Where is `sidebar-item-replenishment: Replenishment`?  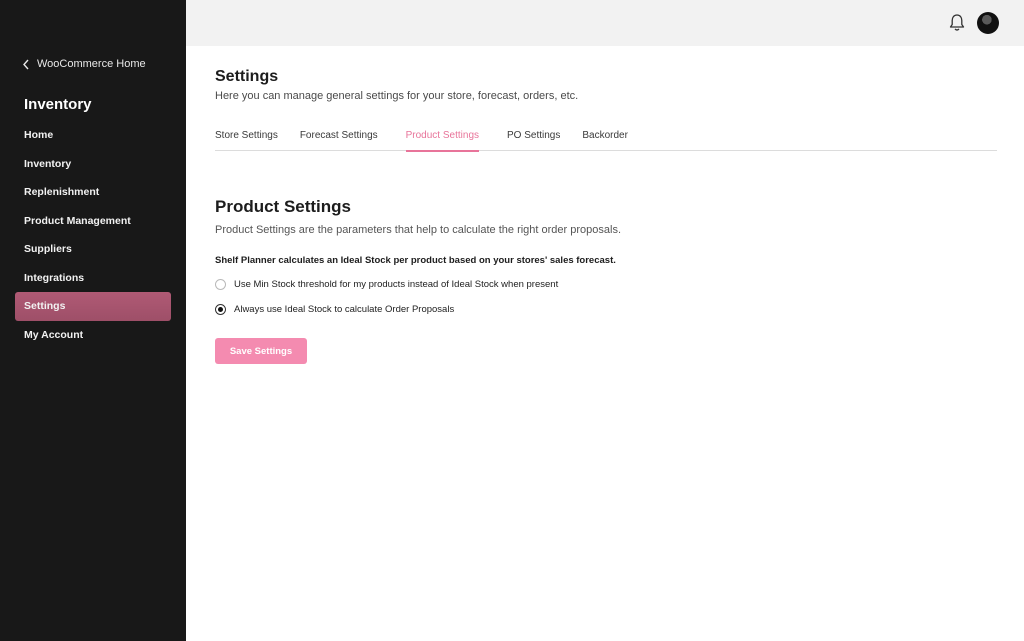 sidebar-item-replenishment: Replenishment is located at coordinates (93, 192).